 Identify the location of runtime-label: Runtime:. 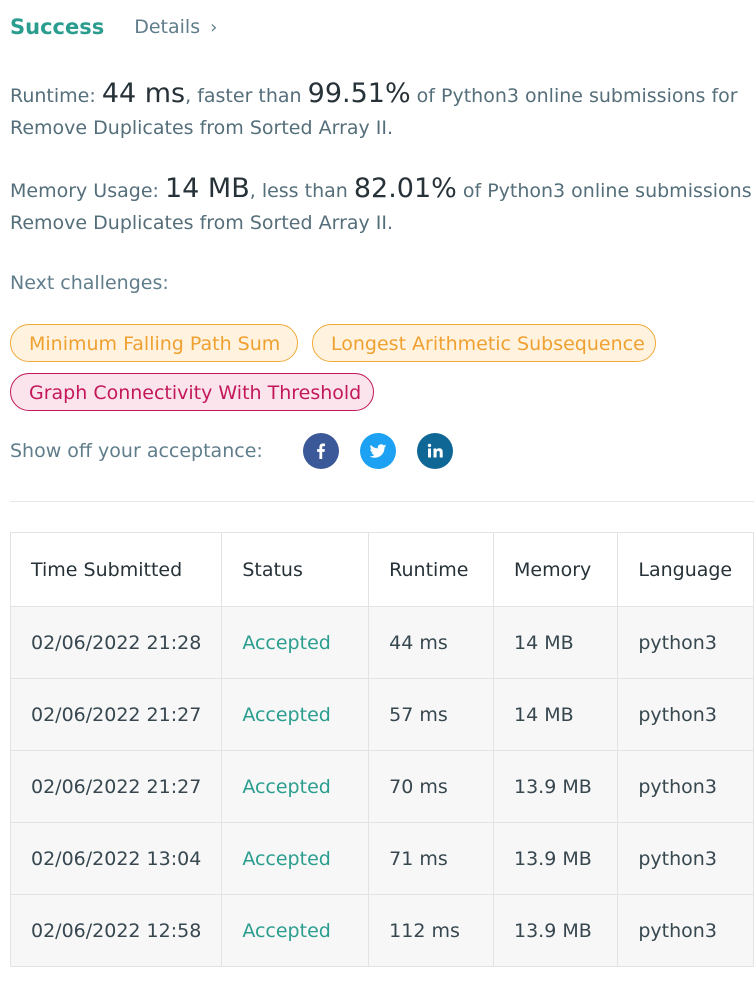
(53, 96).